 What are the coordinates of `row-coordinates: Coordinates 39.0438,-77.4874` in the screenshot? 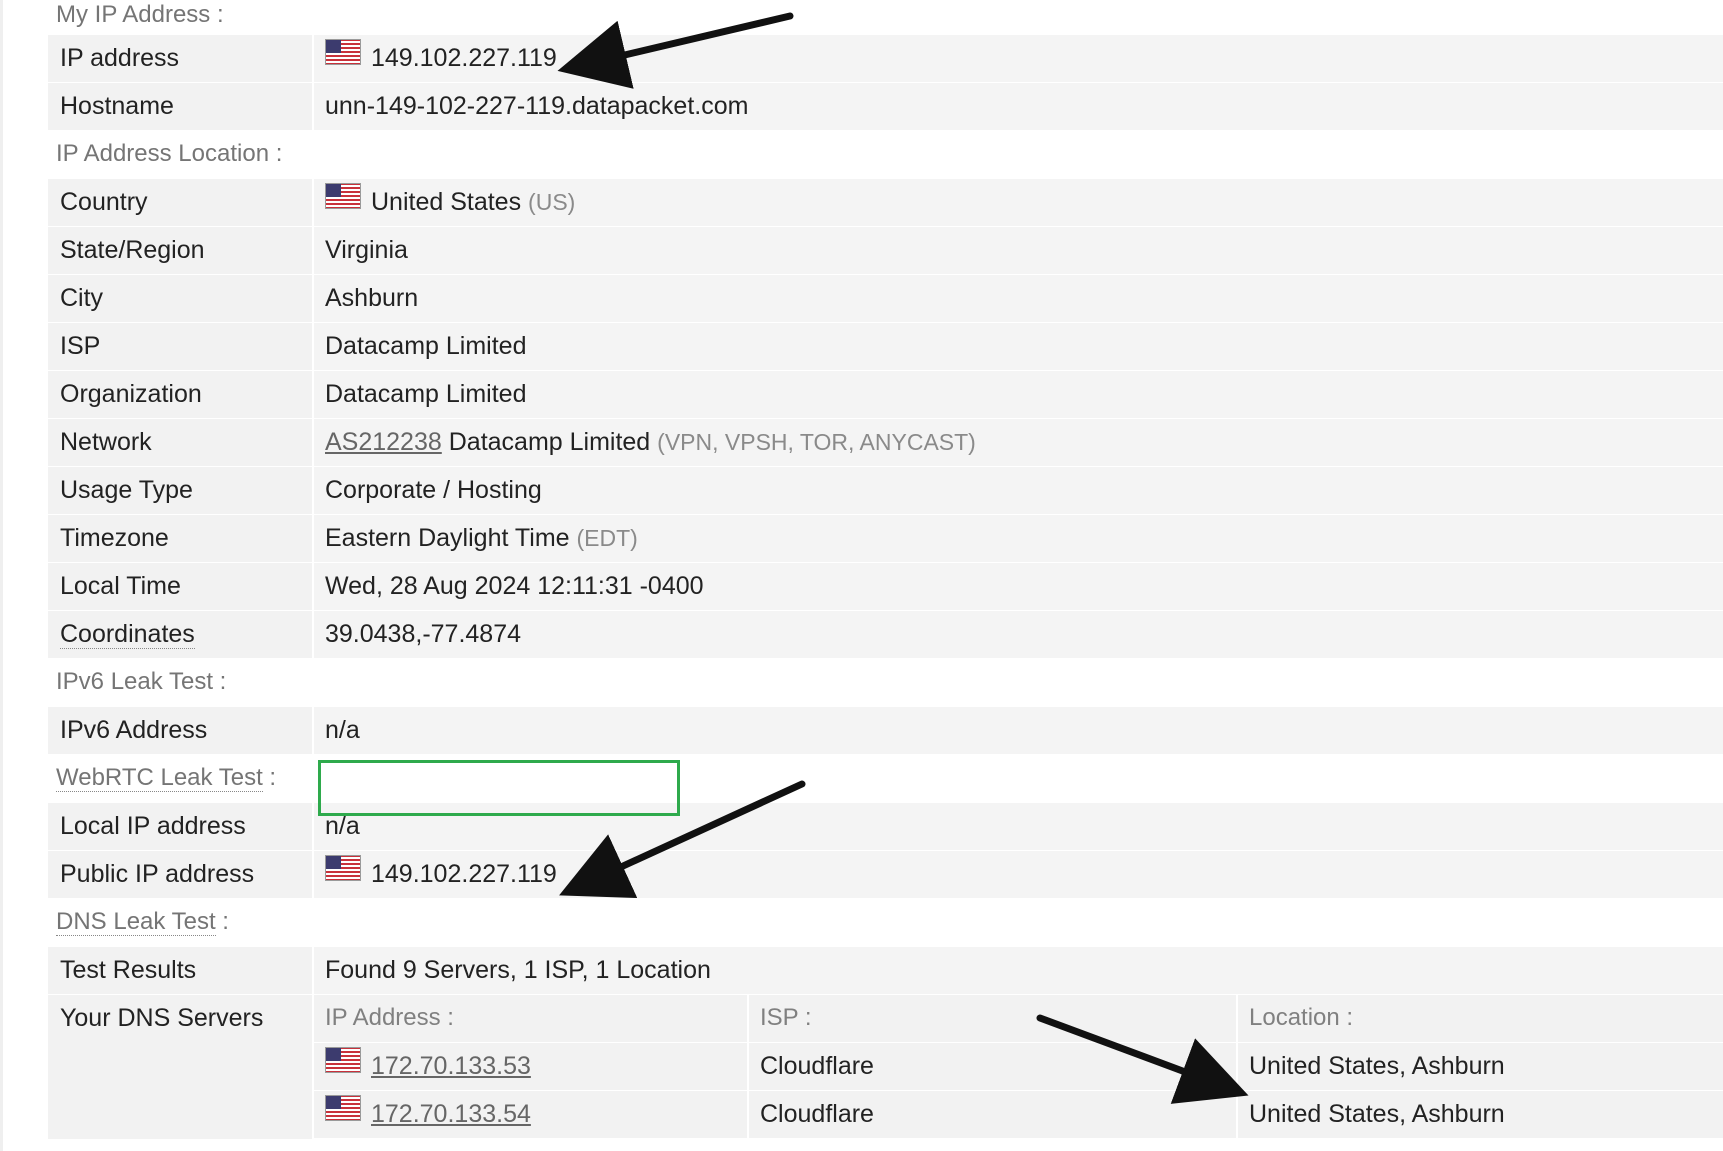 It's located at (885, 634).